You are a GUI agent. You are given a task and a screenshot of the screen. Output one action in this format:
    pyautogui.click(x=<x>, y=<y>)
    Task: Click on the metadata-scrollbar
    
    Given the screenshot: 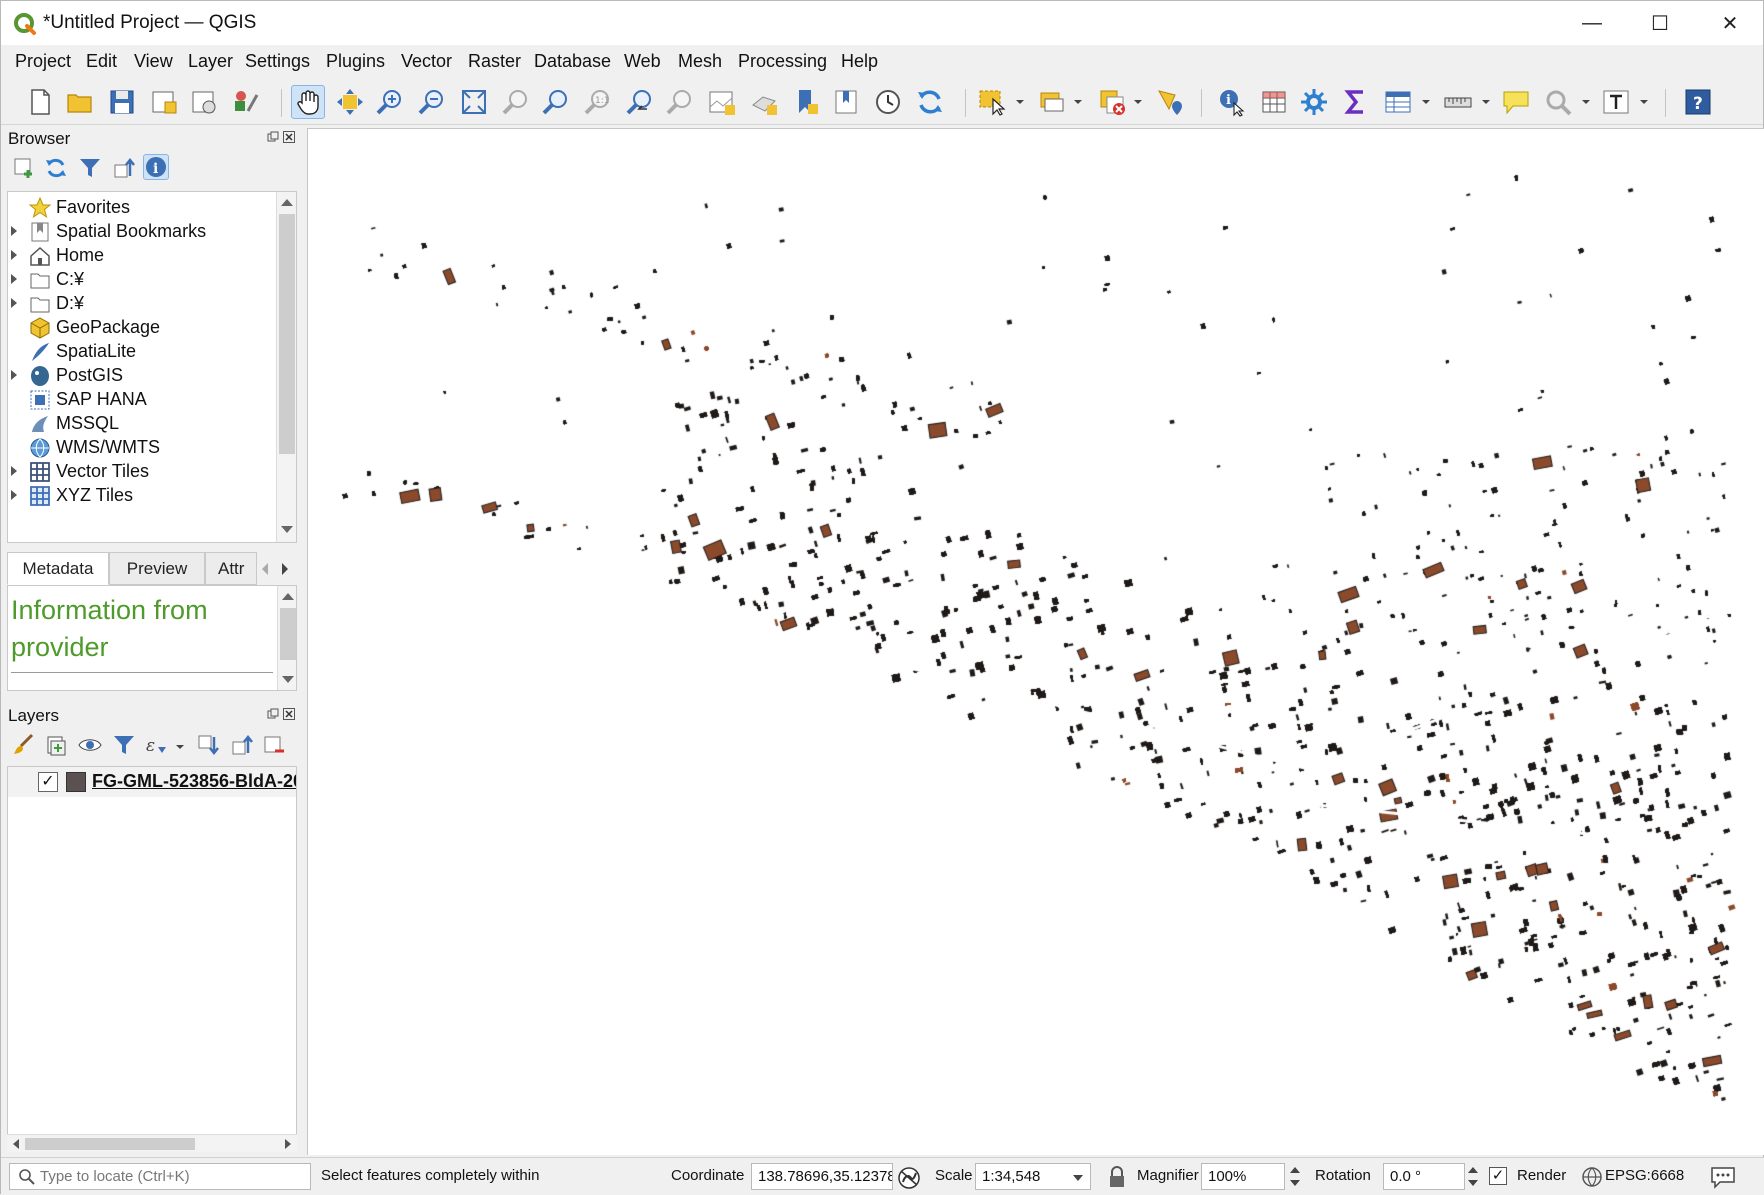 What is the action you would take?
    pyautogui.click(x=286, y=638)
    